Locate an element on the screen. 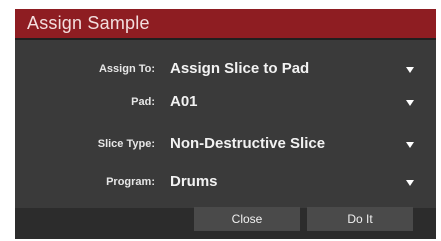 Image resolution: width=441 pixels, height=241 pixels. slice-type-select: Non-Destructive Slice is located at coordinates (247, 143).